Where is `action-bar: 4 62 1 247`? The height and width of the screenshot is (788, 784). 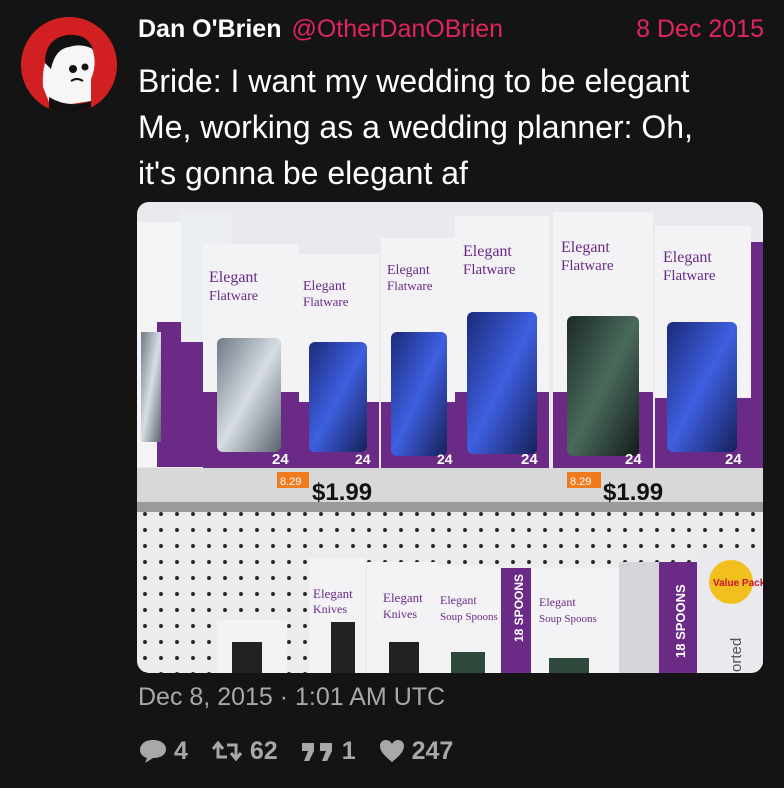 action-bar: 4 62 1 247 is located at coordinates (306, 751).